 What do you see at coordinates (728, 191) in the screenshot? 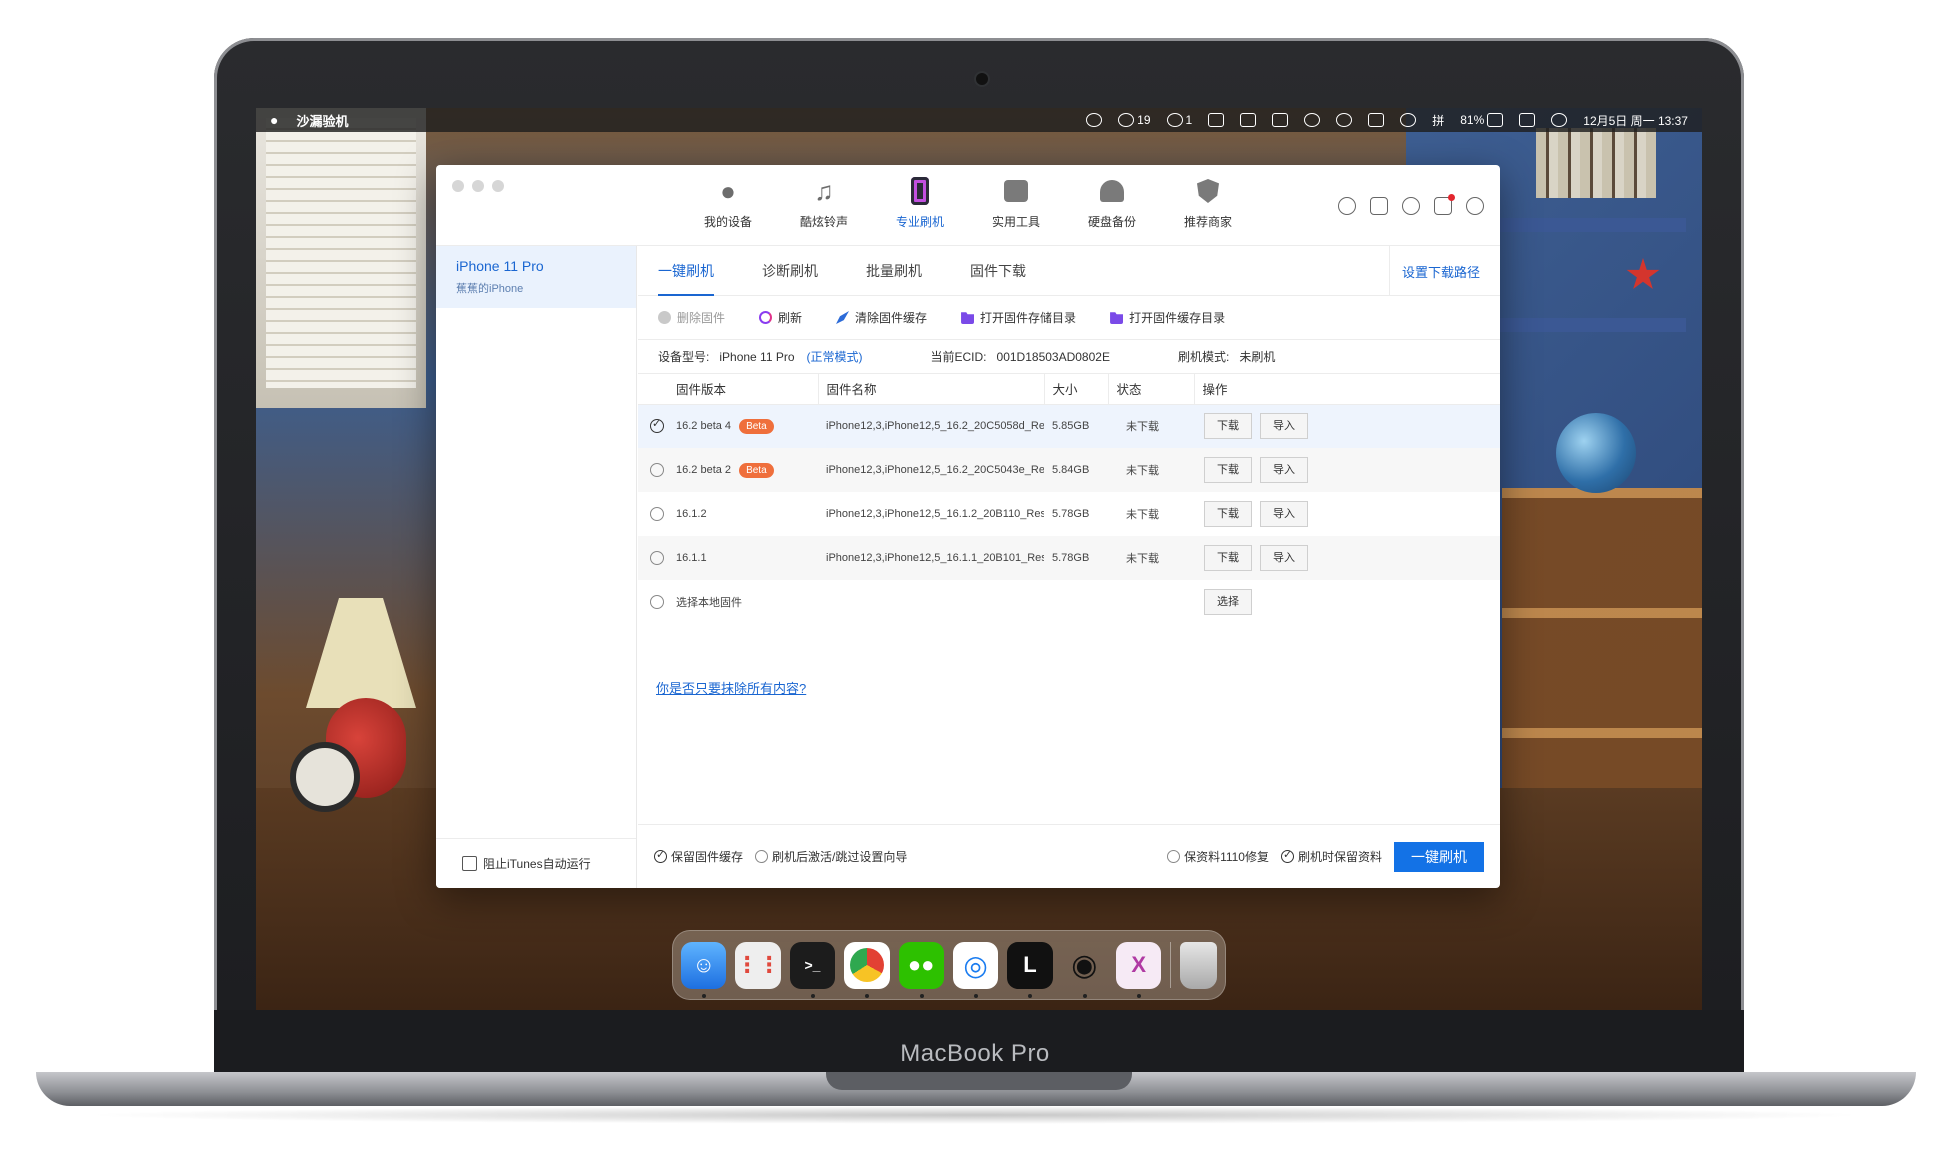
I see `apple-icon: ●` at bounding box center [728, 191].